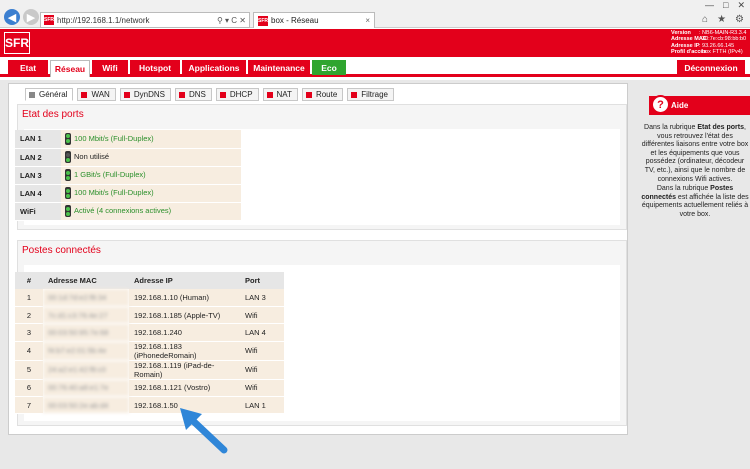  Describe the element at coordinates (96, 94) in the screenshot. I see `subtab-wan: WAN` at that location.